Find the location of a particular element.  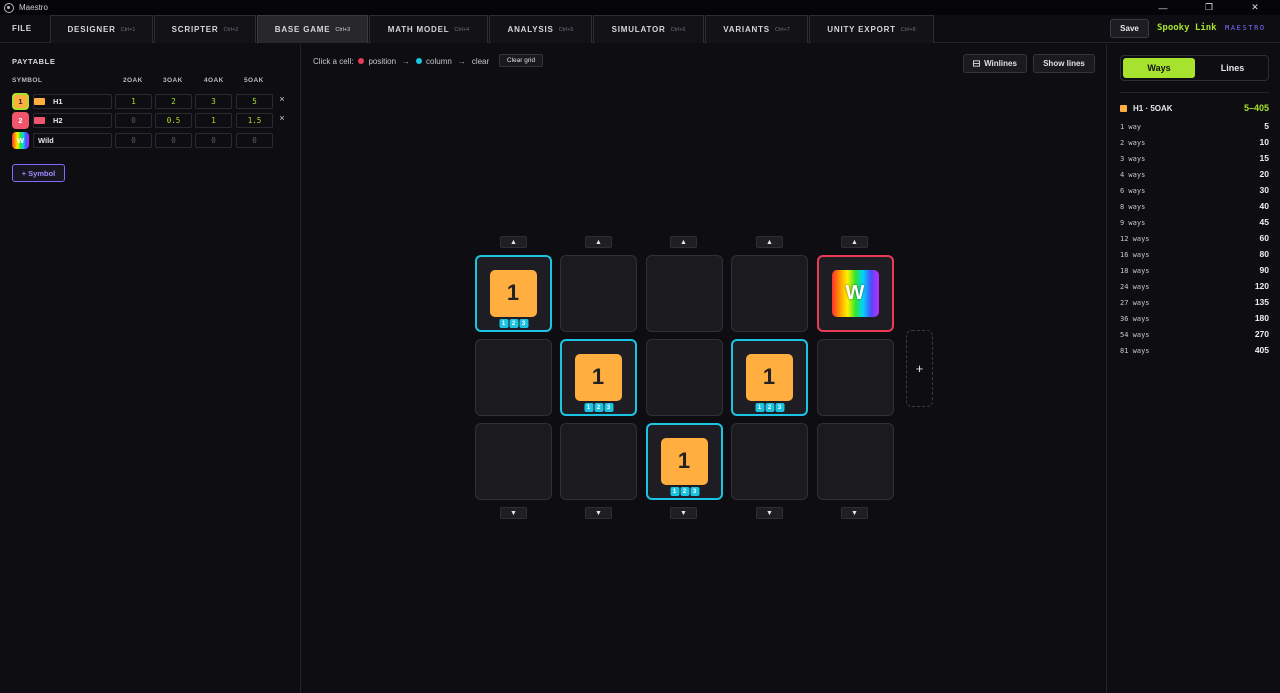

save-button: Save is located at coordinates (1129, 28).